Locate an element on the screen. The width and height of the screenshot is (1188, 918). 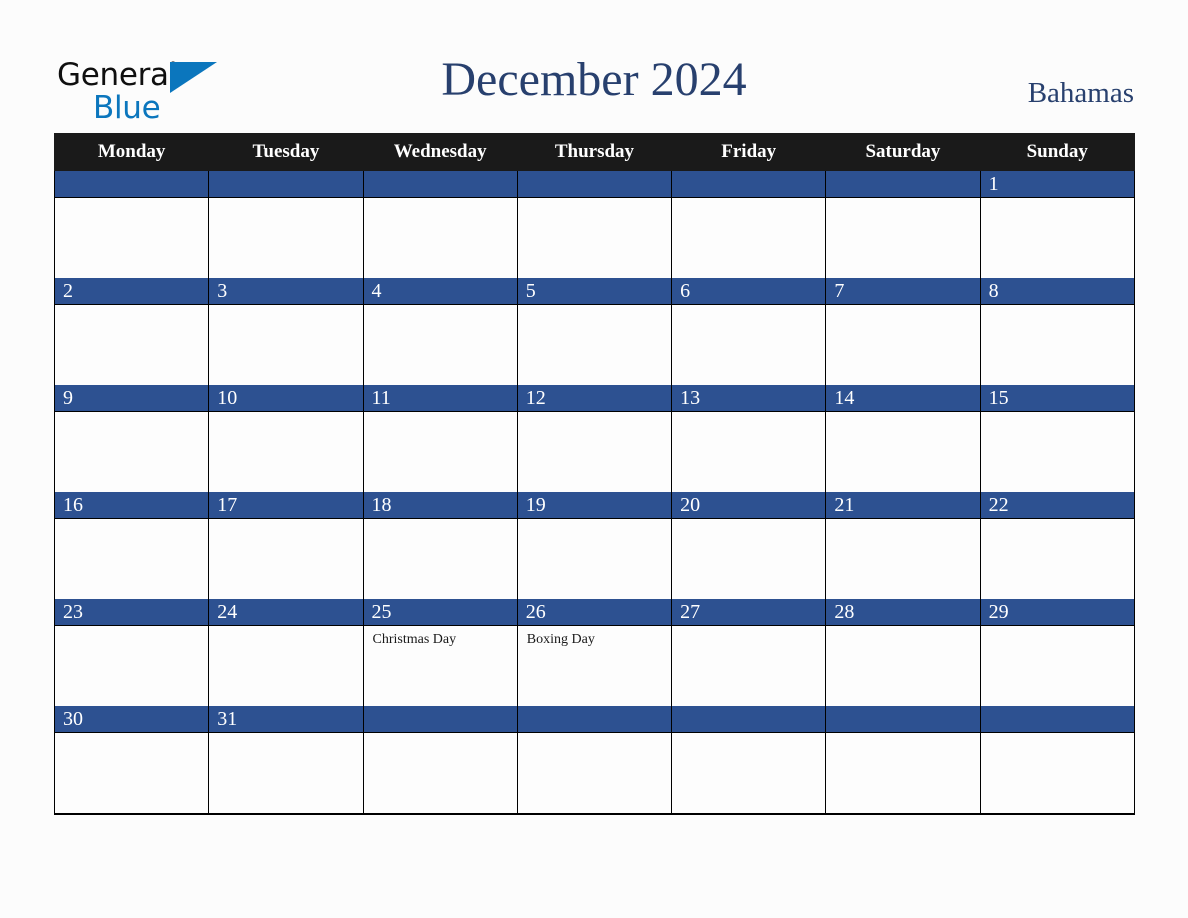
day-cell-inner: 6 is located at coordinates (749, 331).